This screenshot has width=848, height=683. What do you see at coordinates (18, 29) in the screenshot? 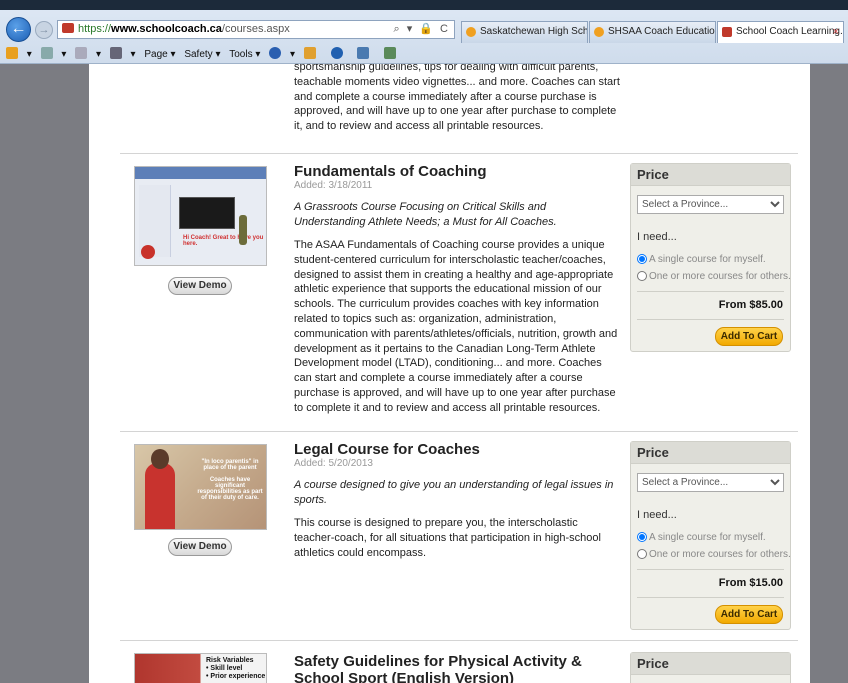
I see `back-button: ←` at bounding box center [18, 29].